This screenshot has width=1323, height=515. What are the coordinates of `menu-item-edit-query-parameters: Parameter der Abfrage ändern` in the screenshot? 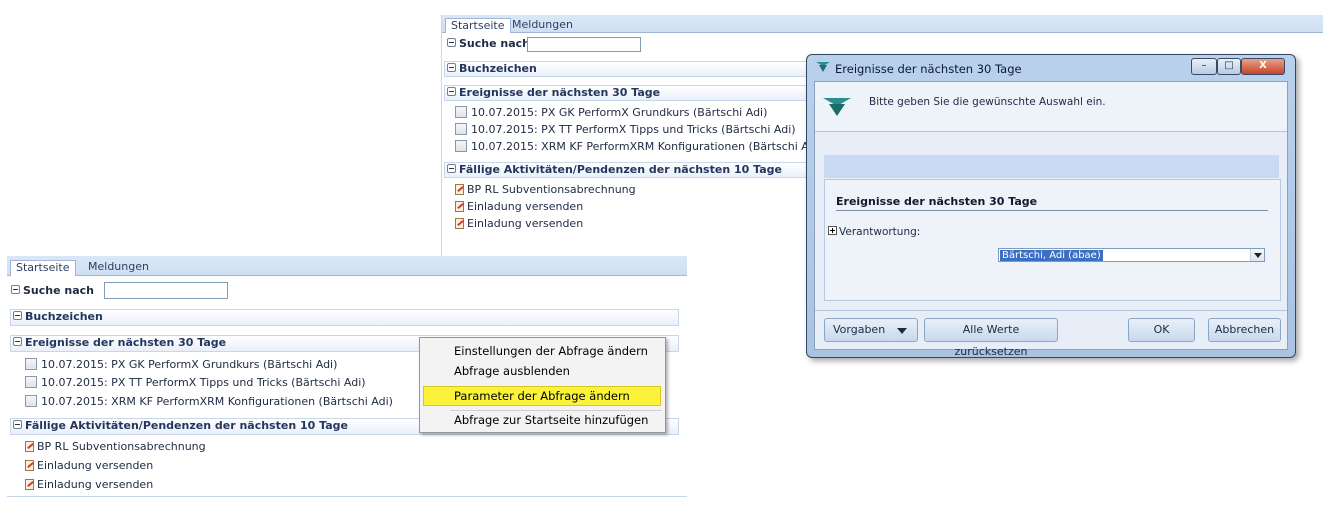 It's located at (542, 396).